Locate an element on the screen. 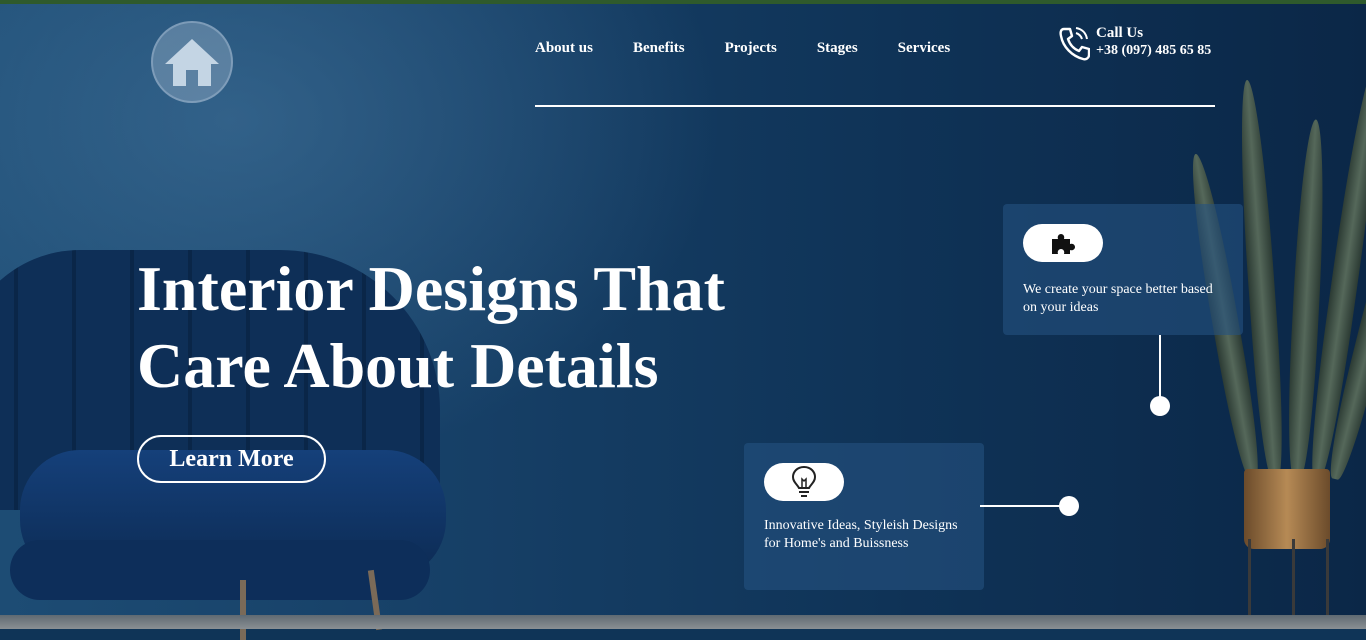 Image resolution: width=1366 pixels, height=640 pixels. call-us: Call Us +38 (097) 485 65 85 is located at coordinates (1134, 43).